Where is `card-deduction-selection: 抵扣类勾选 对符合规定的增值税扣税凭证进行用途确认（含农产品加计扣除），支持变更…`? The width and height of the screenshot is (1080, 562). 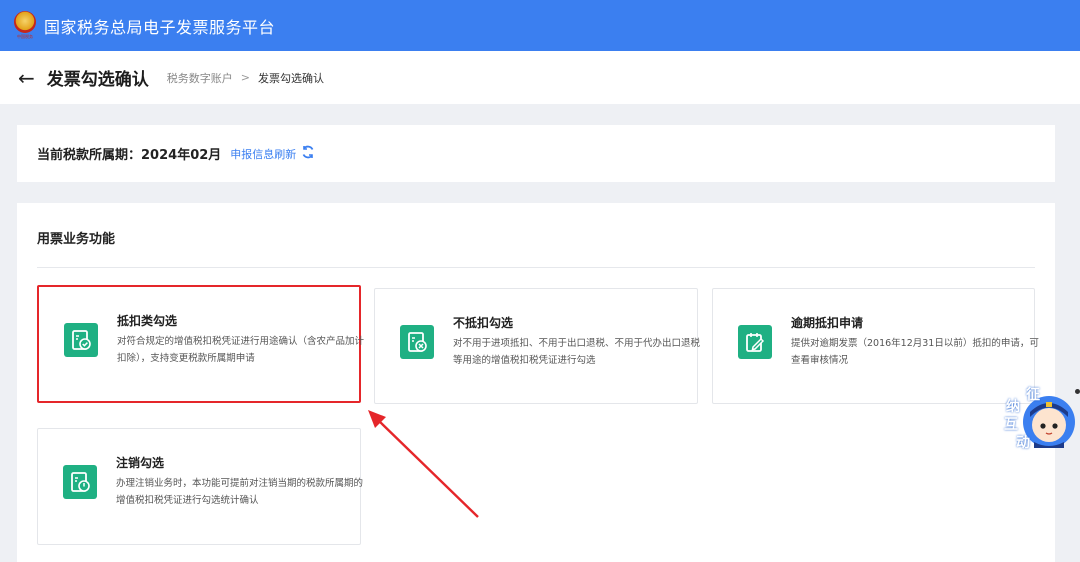
card-deduction-selection: 抵扣类勾选 对符合规定的增值税扣税凭证进行用途确认（含农产品加计扣除），支持变更… is located at coordinates (200, 344).